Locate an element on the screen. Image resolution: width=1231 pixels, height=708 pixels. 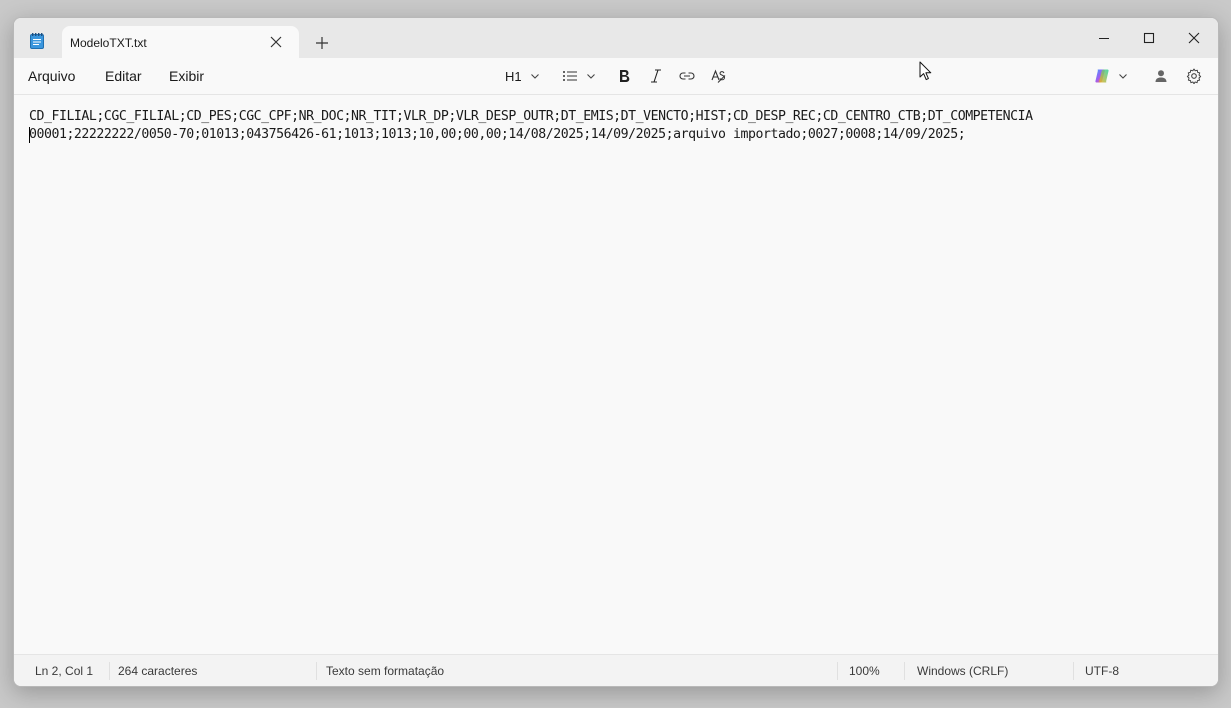
encoding: UTF-8 is located at coordinates (1102, 671).